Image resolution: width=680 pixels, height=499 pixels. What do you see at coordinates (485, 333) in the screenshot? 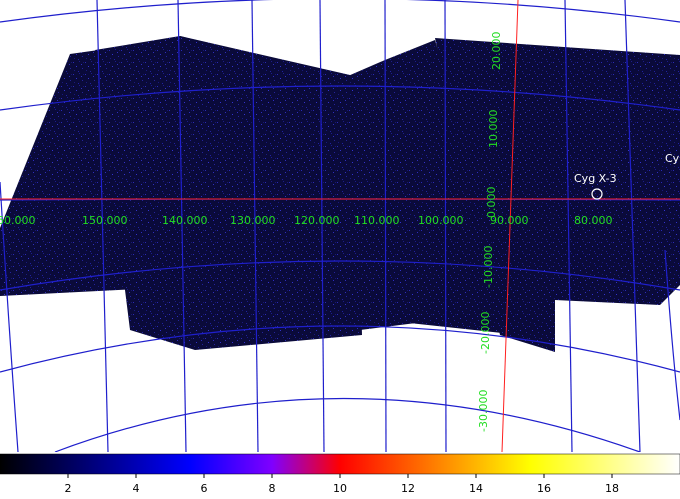
I see `latitude-label: -20.000` at bounding box center [485, 333].